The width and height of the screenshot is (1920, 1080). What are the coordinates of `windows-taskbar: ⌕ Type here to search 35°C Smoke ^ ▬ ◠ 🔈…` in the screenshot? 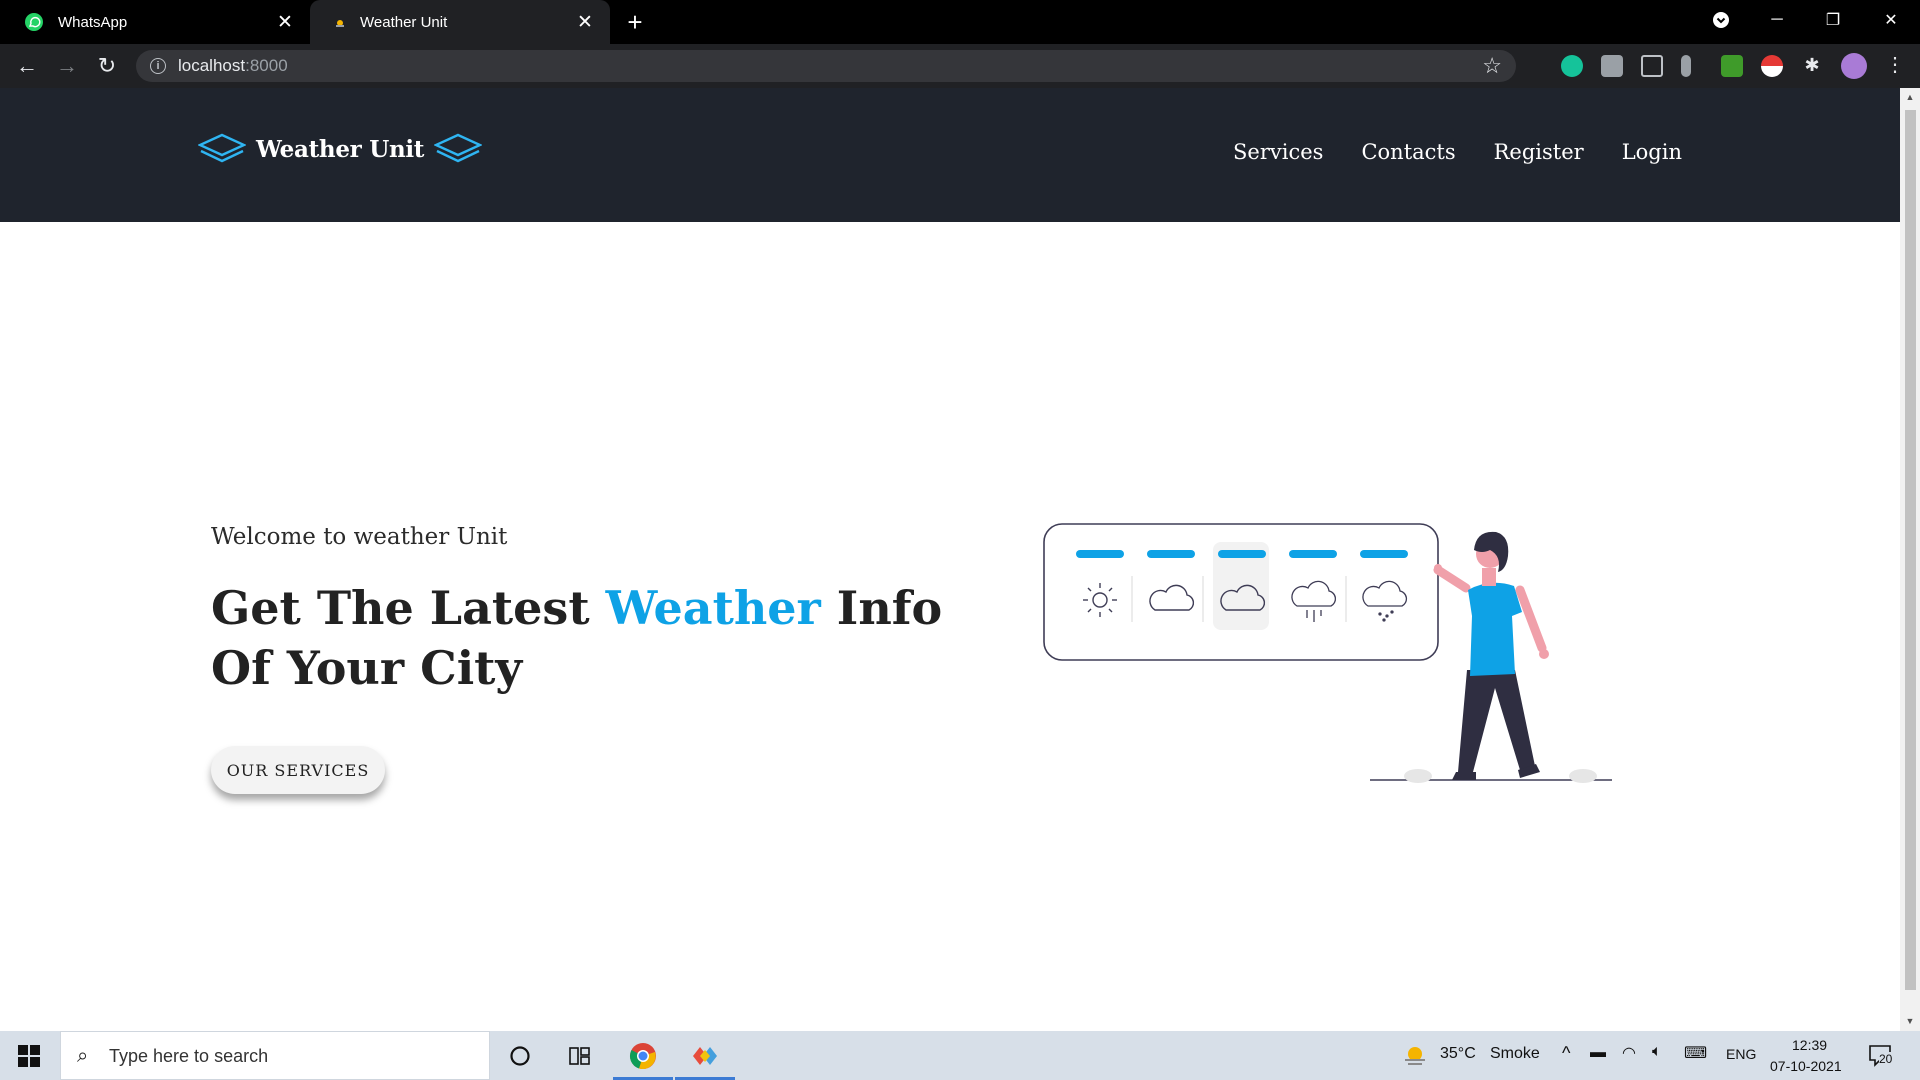 It's located at (960, 1055).